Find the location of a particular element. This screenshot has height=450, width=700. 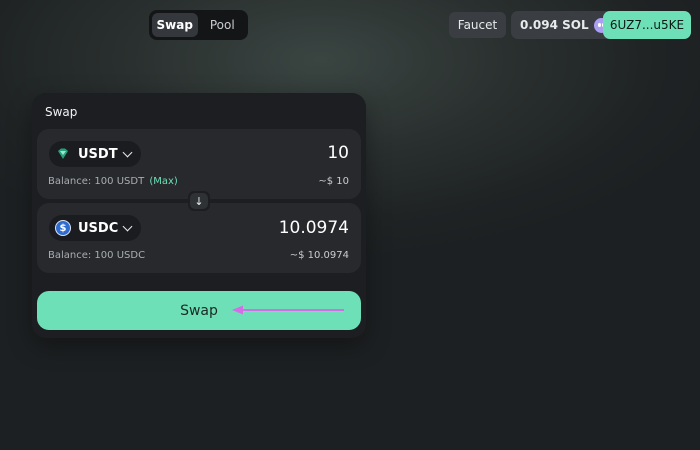

from-usd-value: ~$ 10 is located at coordinates (333, 181).